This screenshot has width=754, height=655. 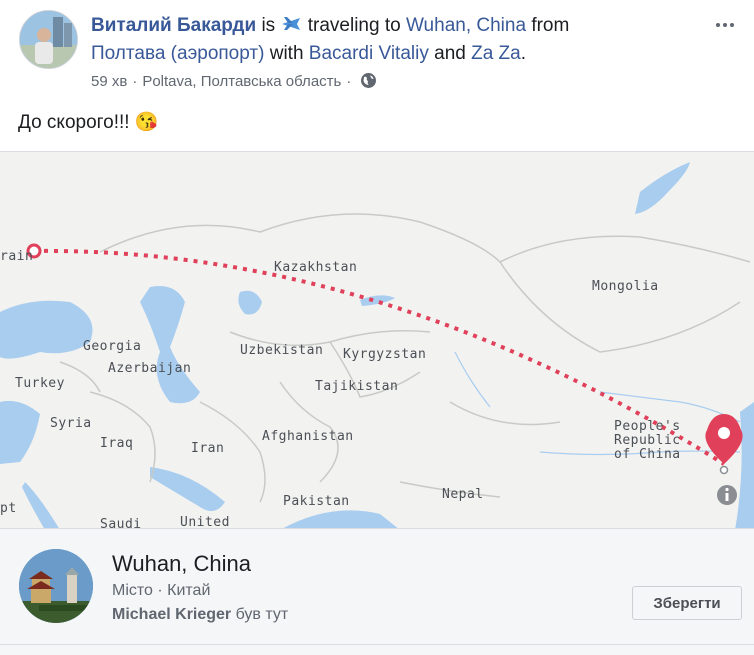 What do you see at coordinates (687, 603) in the screenshot?
I see `save-button: Зберегти` at bounding box center [687, 603].